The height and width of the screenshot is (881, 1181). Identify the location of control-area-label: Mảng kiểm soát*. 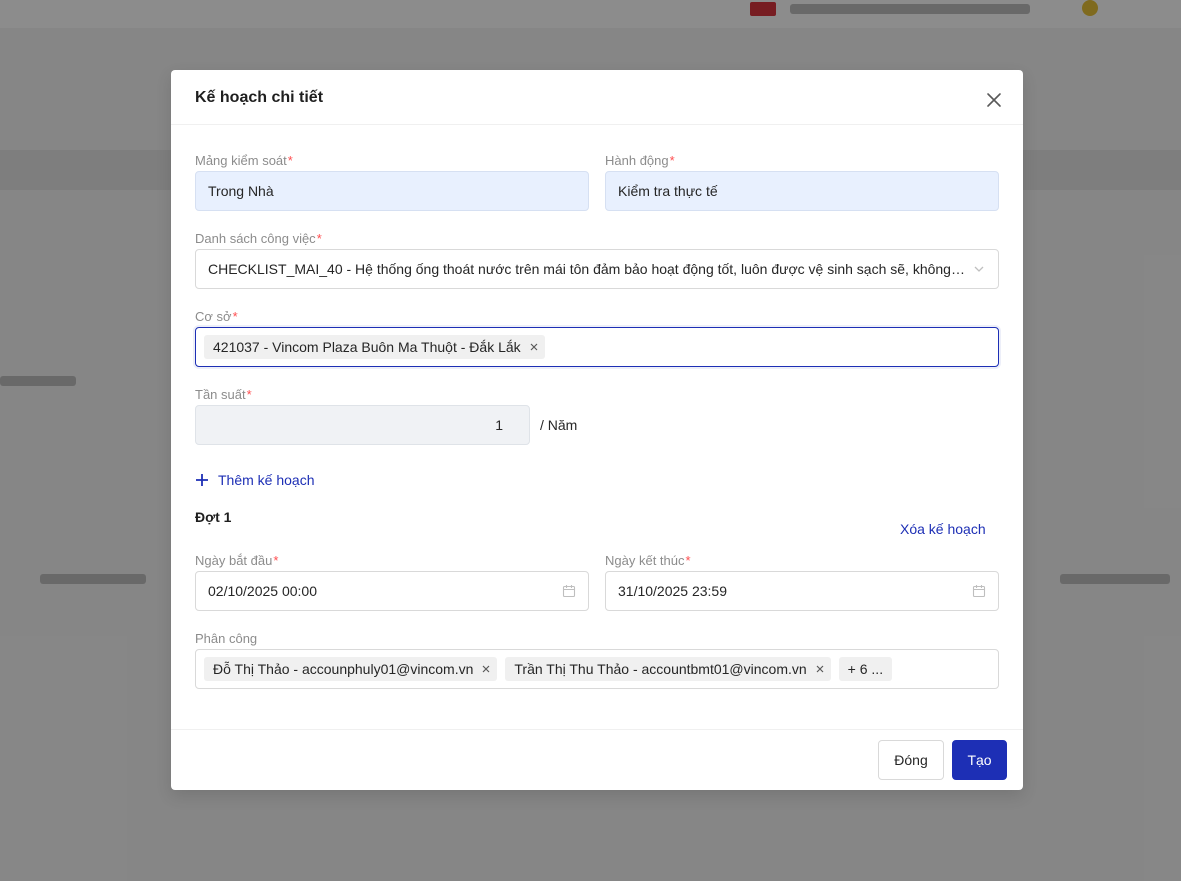
(244, 160).